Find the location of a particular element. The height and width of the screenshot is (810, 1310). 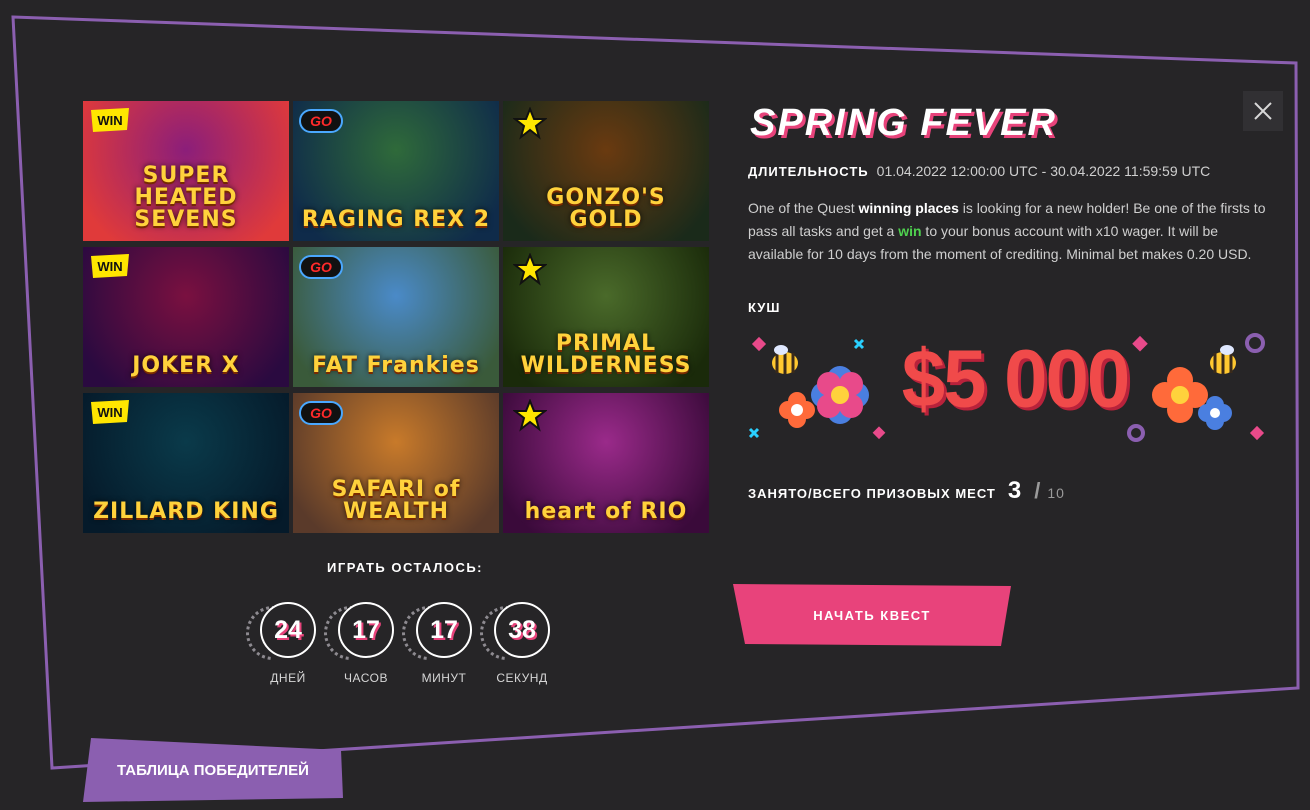

winners-table-button: ТАБЛИЦА ПОБЕДИТЕЛЕЙ is located at coordinates (213, 770).